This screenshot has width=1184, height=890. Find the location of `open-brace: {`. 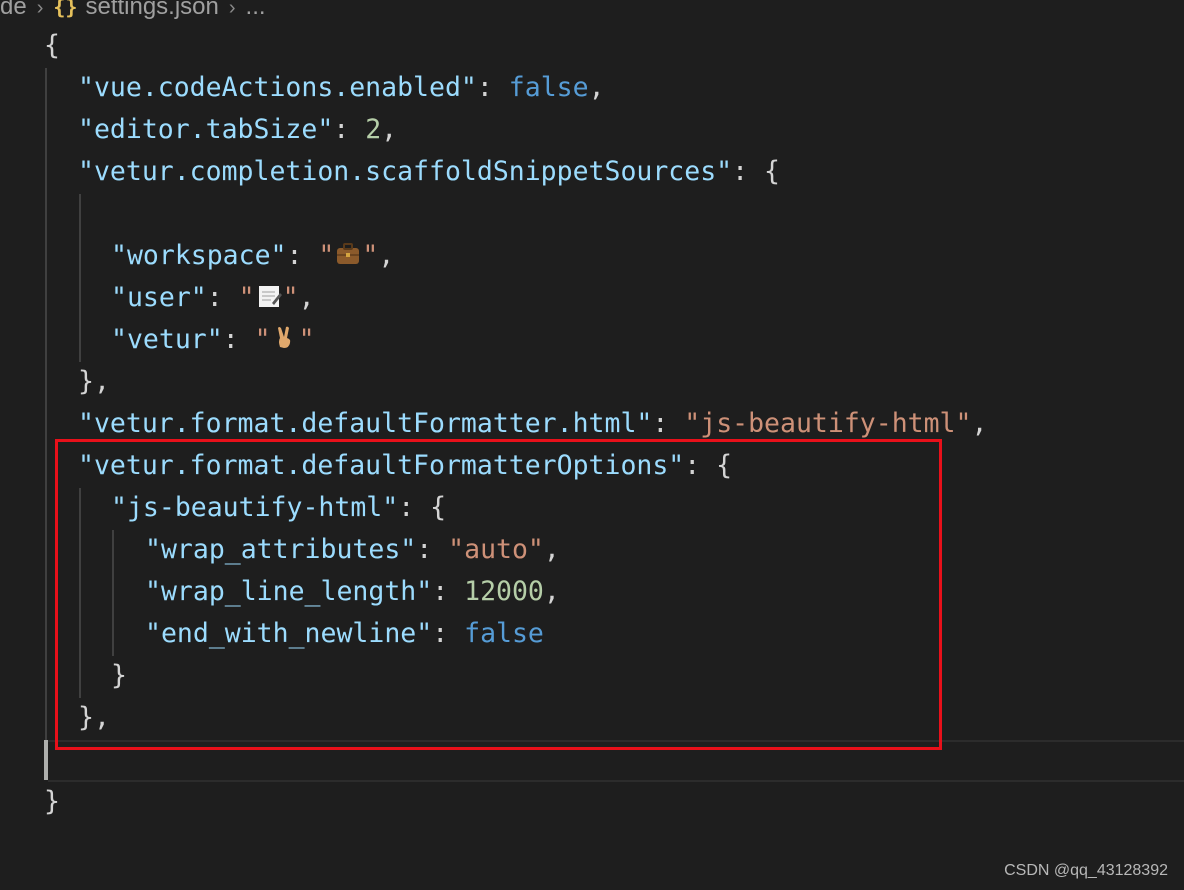

open-brace: { is located at coordinates (52, 45).